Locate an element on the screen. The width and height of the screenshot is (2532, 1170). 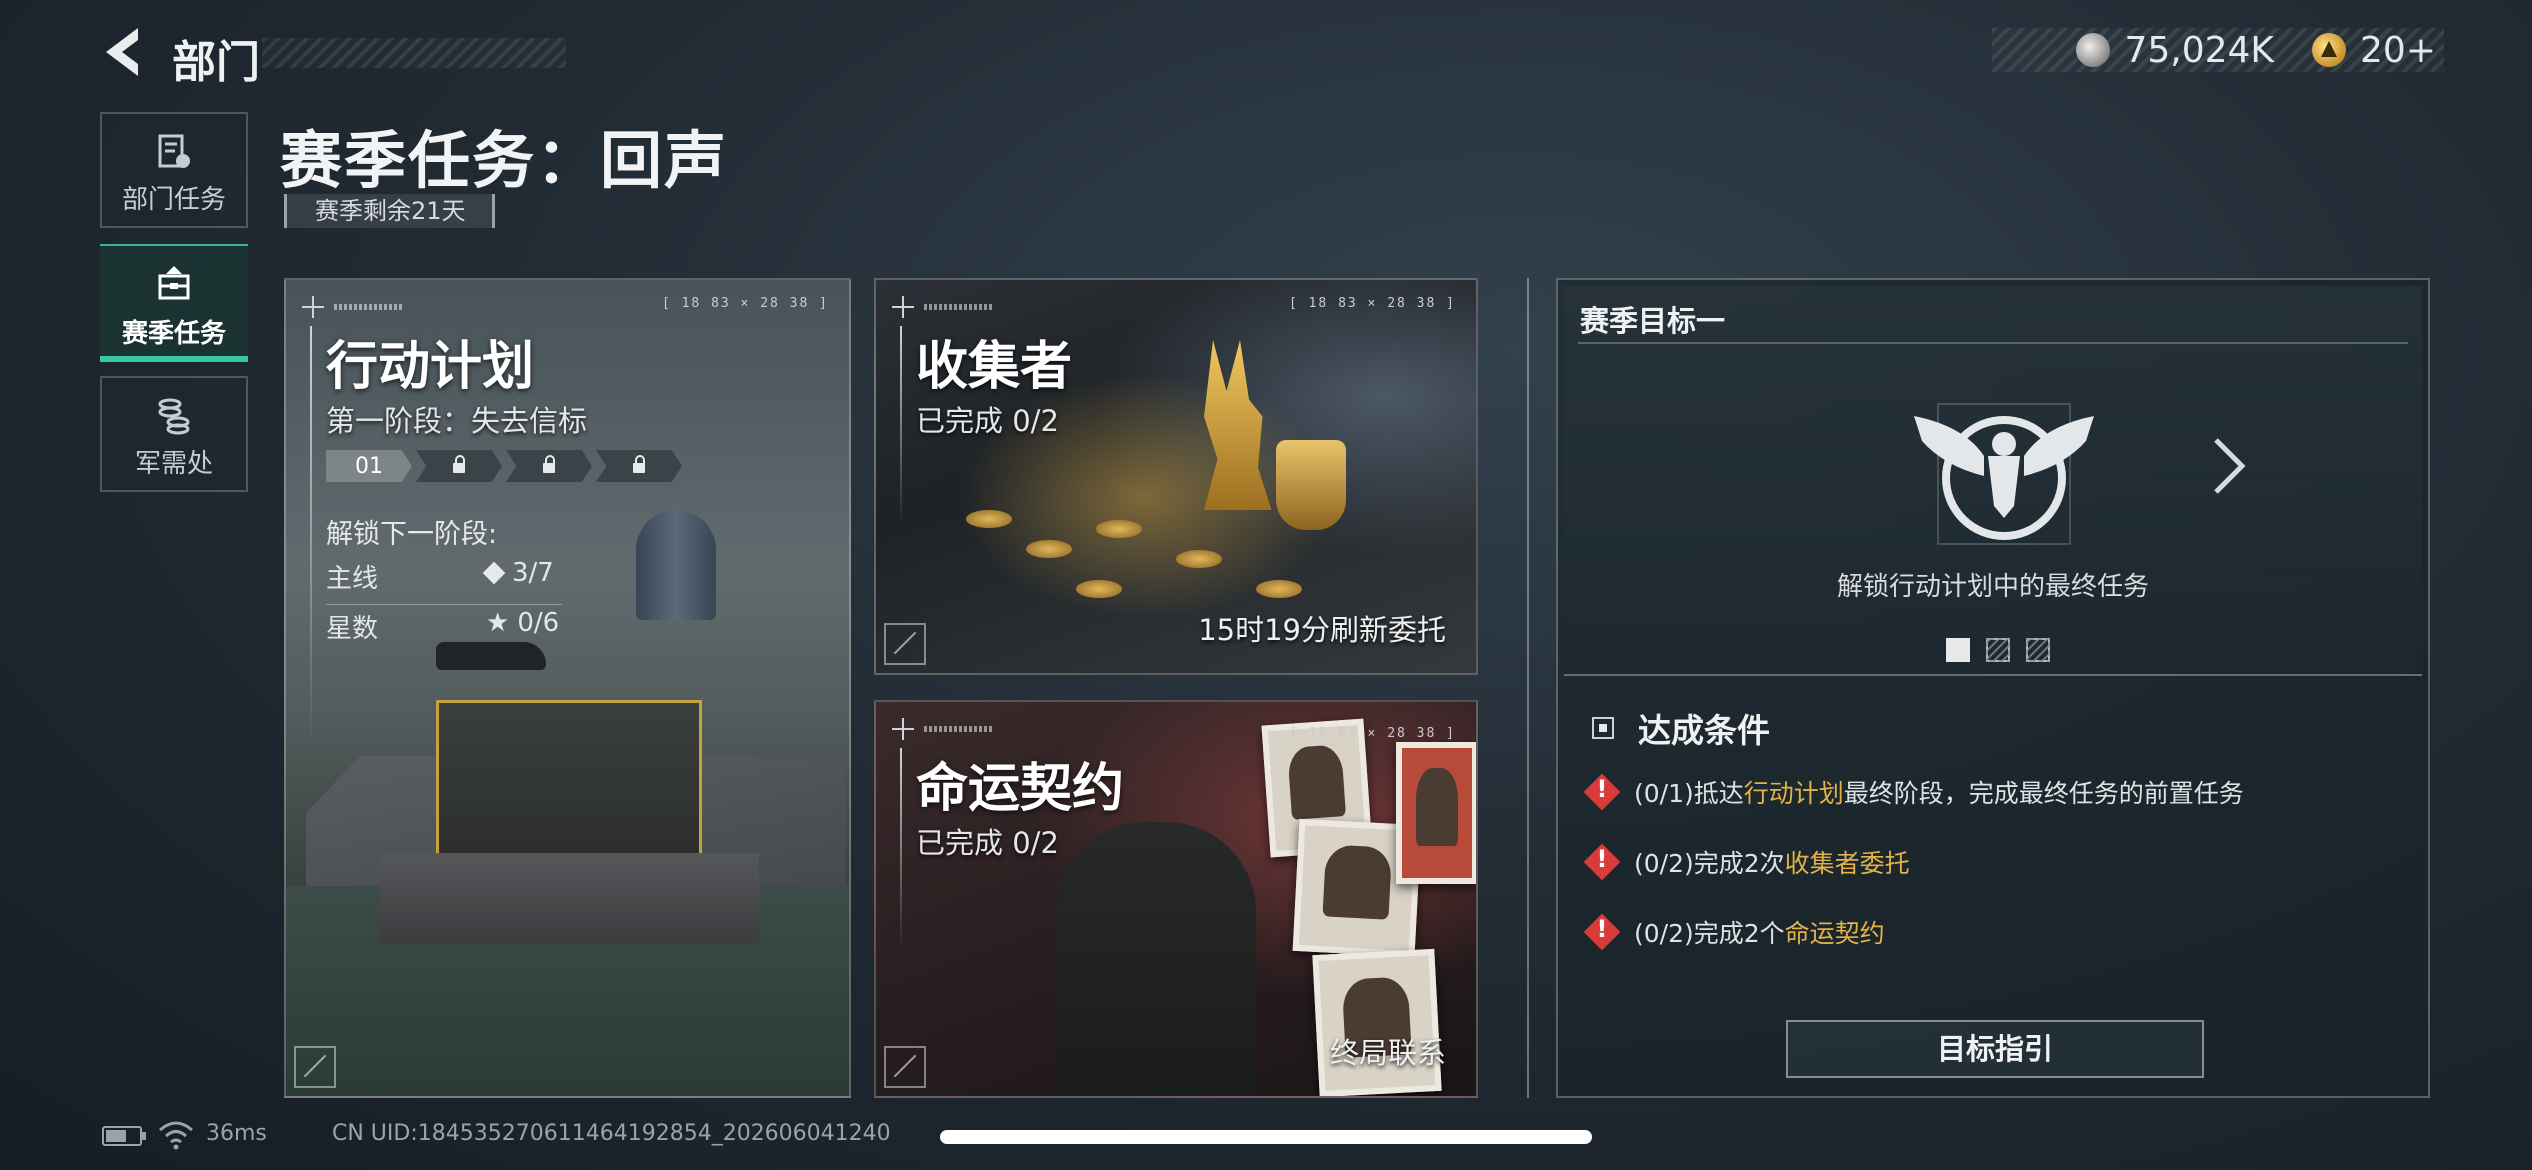
season-remaining-badge: 赛季剩余21天 is located at coordinates (389, 211).